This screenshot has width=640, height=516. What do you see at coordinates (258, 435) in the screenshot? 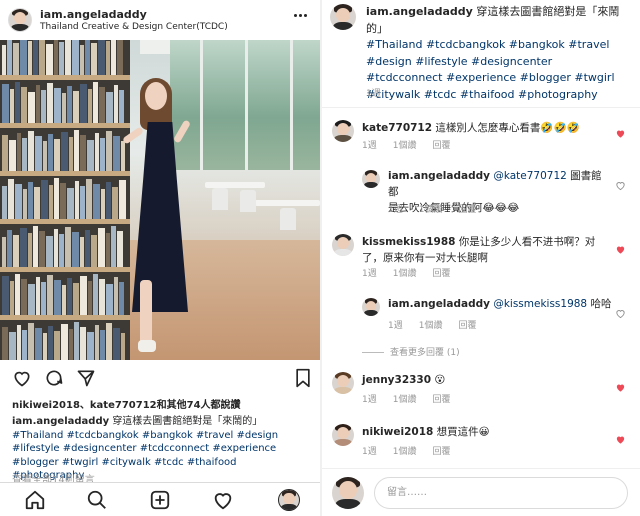
I see `hashtag-link: #design` at bounding box center [258, 435].